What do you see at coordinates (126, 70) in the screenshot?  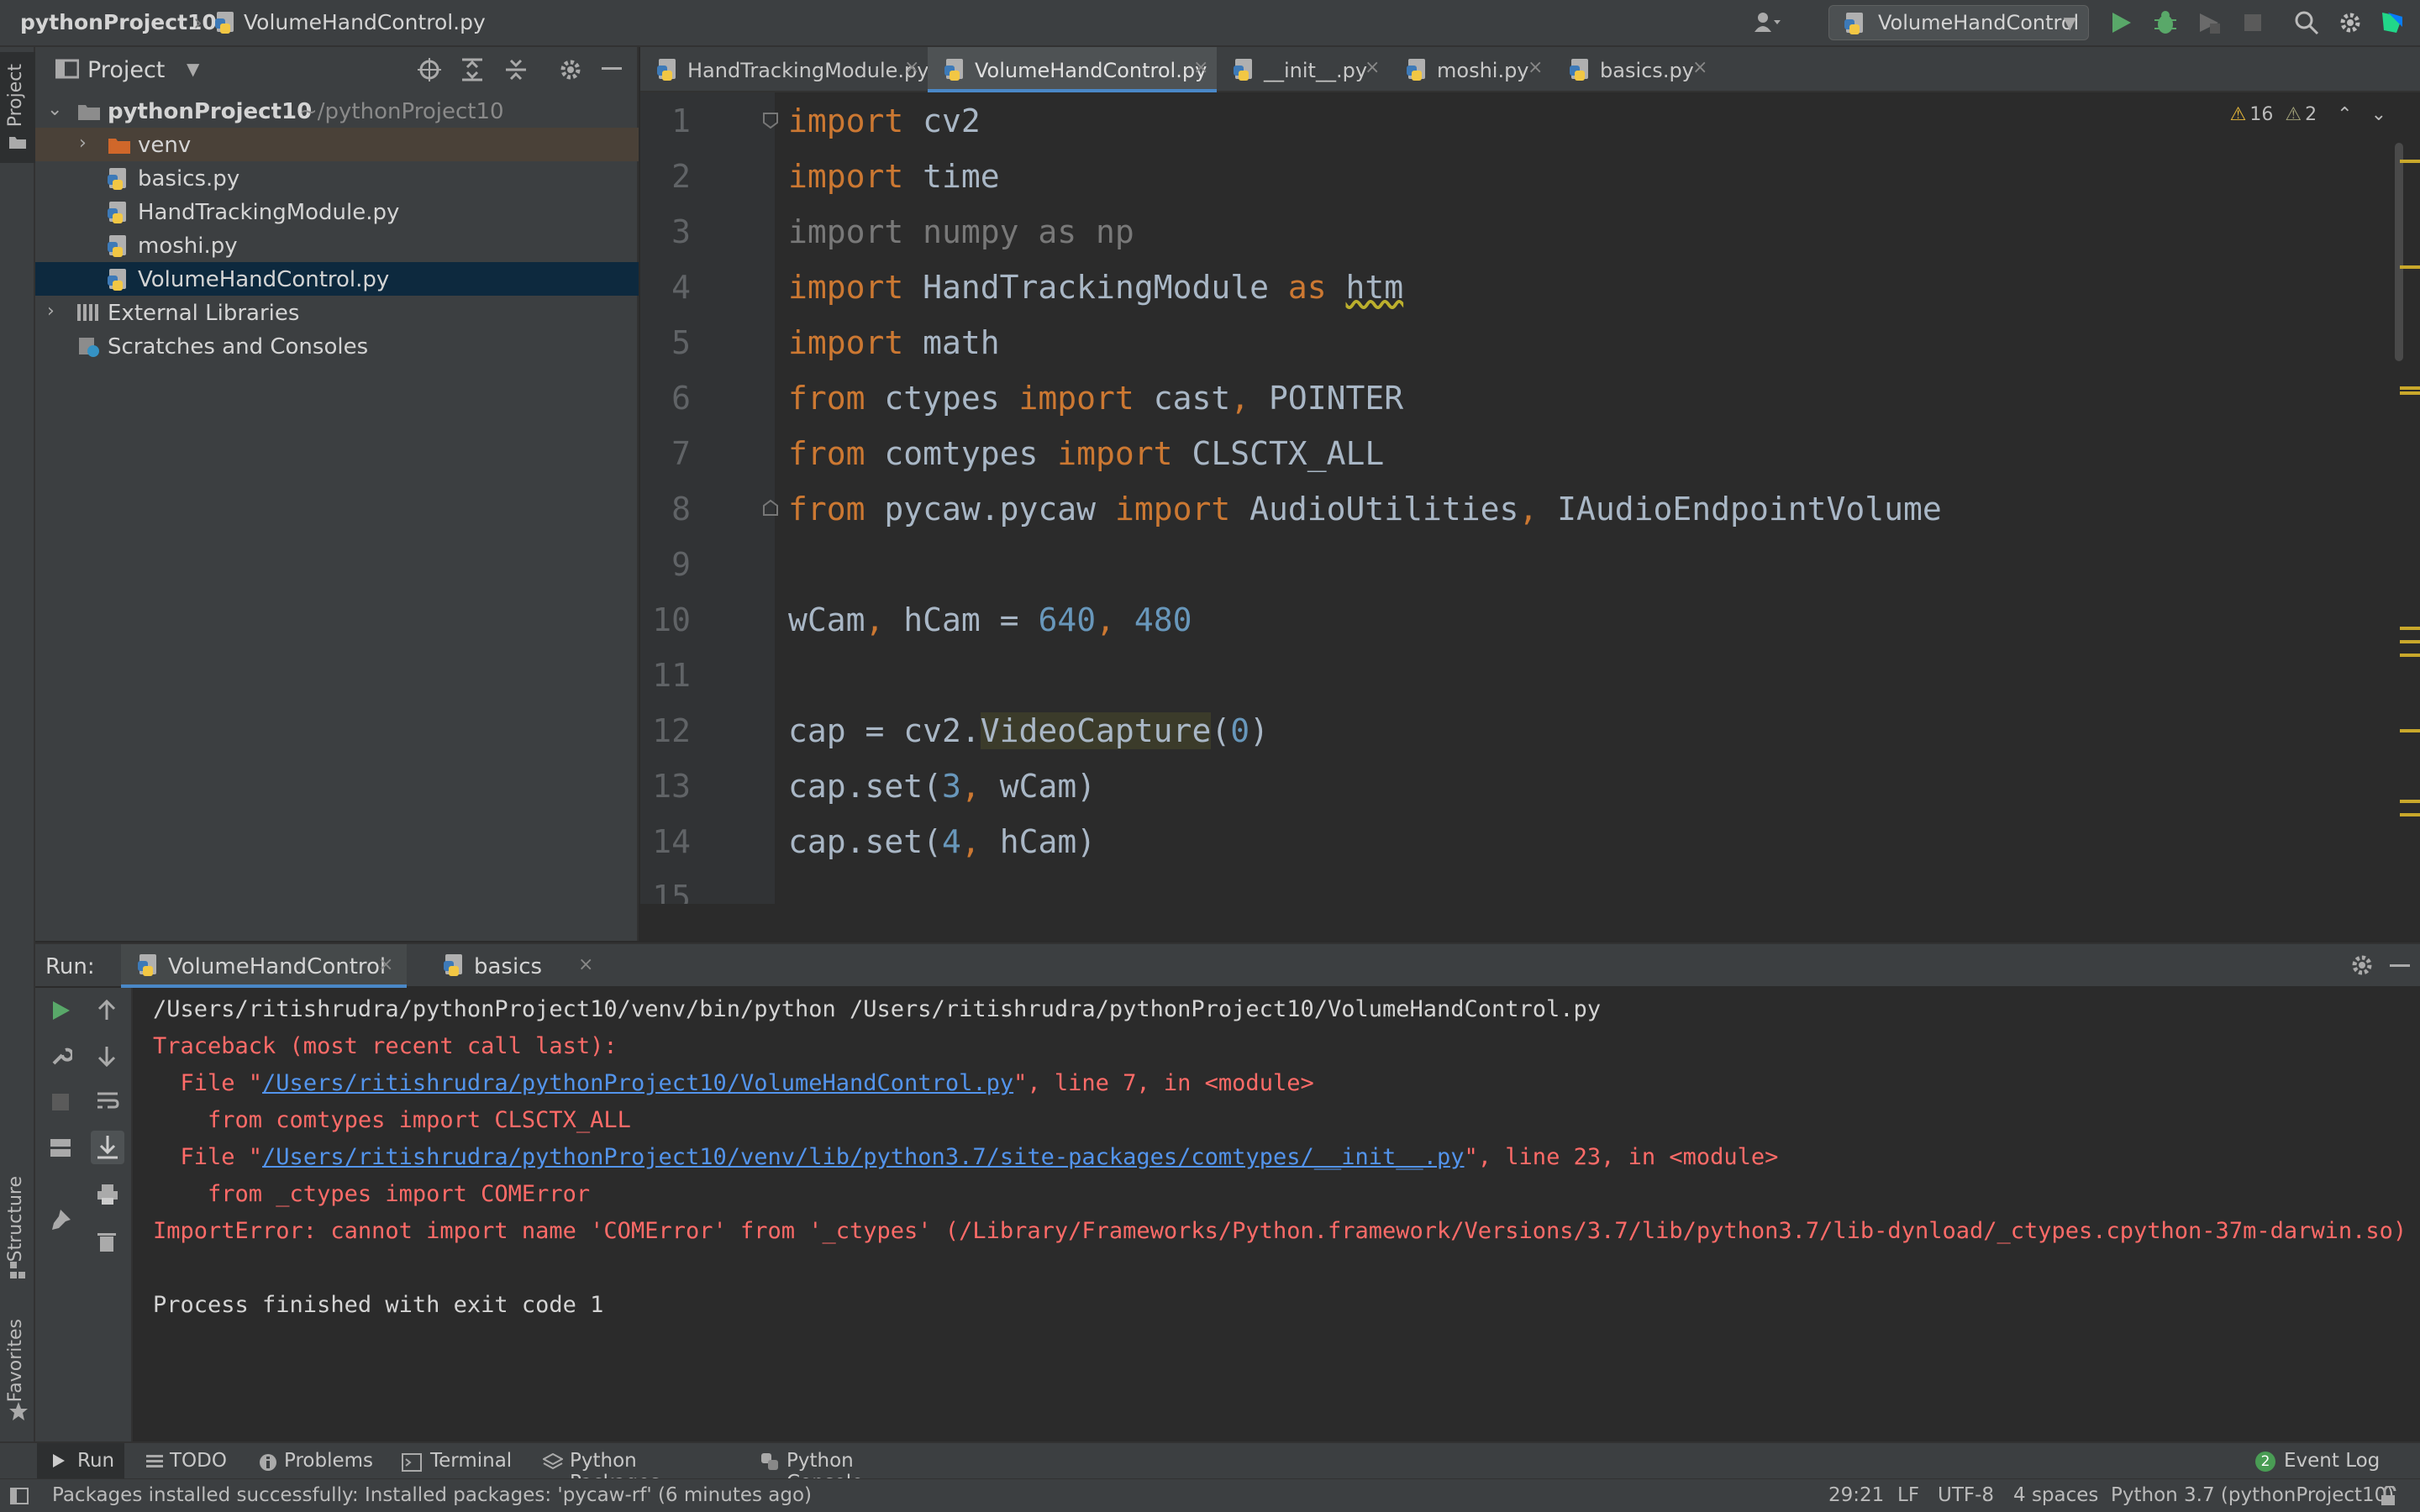 I see `project-panel-title: Project` at bounding box center [126, 70].